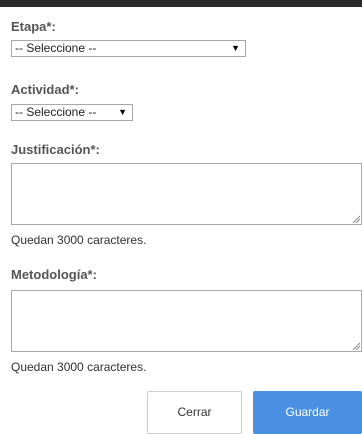 This screenshot has width=362, height=434. Describe the element at coordinates (79, 367) in the screenshot. I see `metodologia-char-counter: Quedan 3000 caracteres.` at that location.